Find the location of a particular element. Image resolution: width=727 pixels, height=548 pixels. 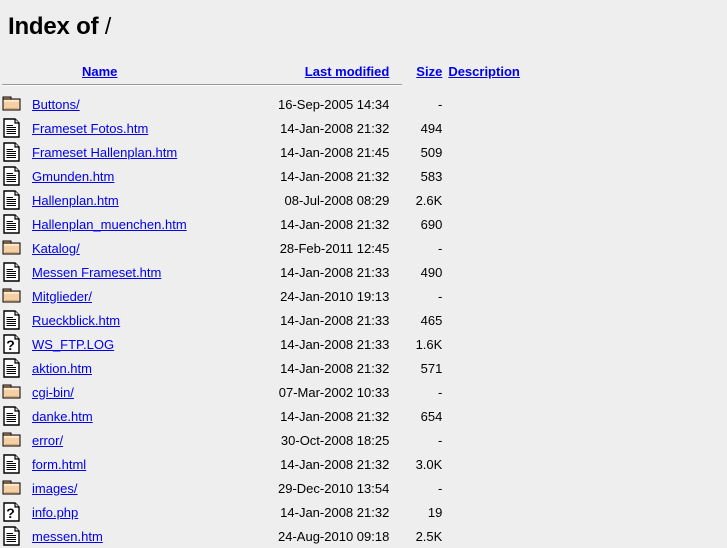

file-link: WS_FTP.LOG is located at coordinates (73, 344).